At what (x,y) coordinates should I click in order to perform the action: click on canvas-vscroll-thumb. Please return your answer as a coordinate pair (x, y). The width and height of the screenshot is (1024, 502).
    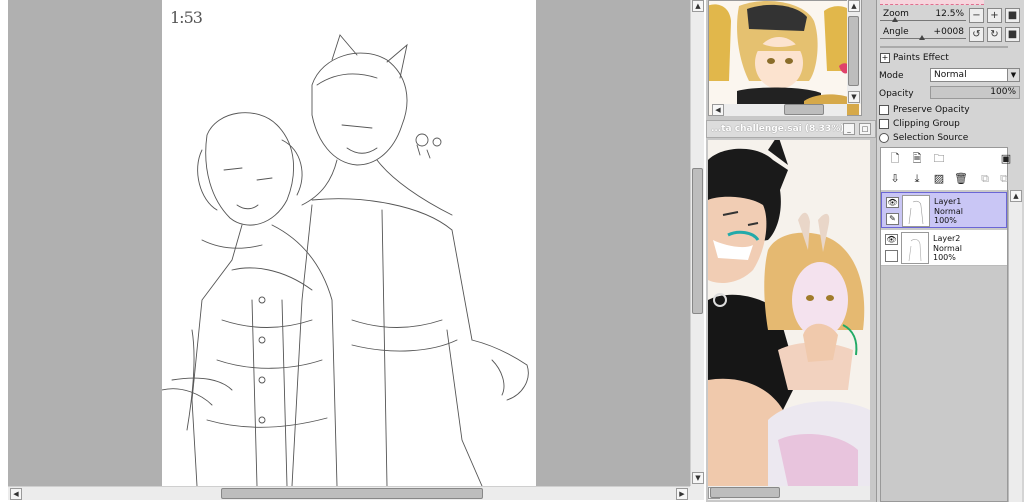
    Looking at the image, I should click on (697, 241).